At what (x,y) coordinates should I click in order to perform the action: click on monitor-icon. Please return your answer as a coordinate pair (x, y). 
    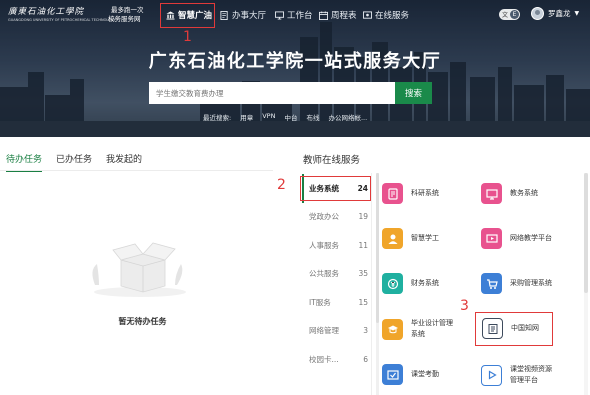
    Looking at the image, I should click on (279, 15).